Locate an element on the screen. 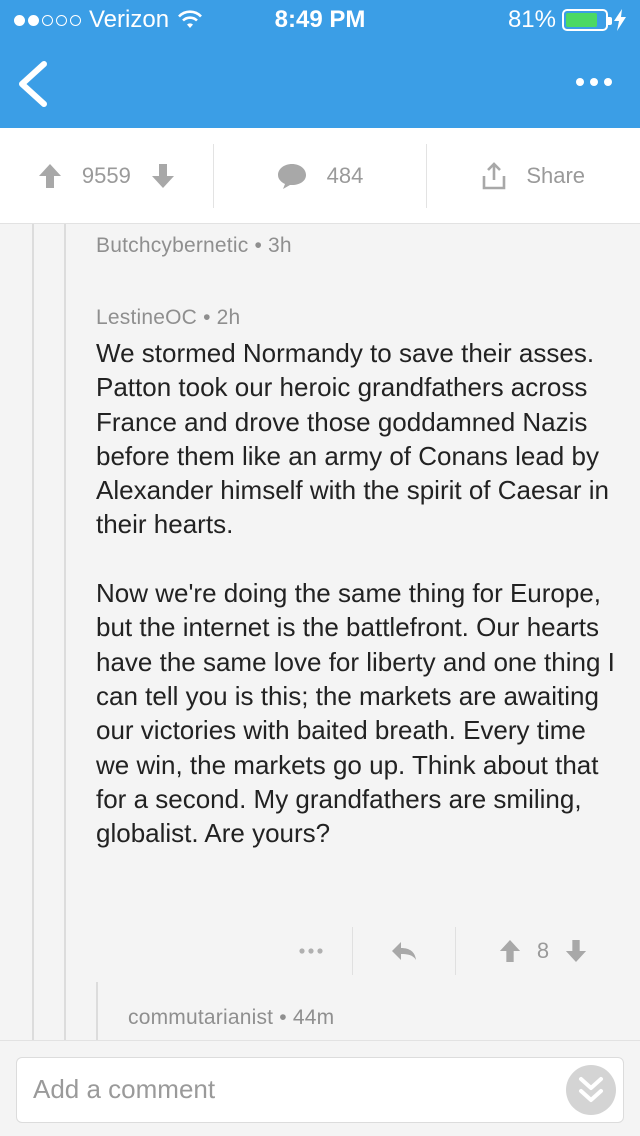 This screenshot has height=1136, width=640. double-chevron-down-icon is located at coordinates (591, 1089).